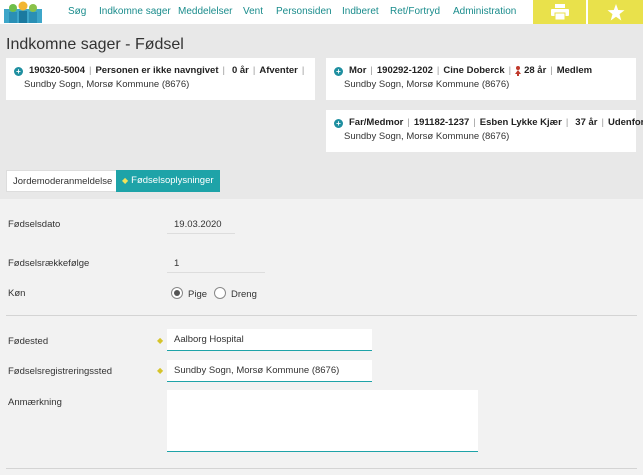 The width and height of the screenshot is (643, 475). What do you see at coordinates (427, 84) in the screenshot?
I see `mother-location: Sundby Sogn, Morsø Kommune (8676)` at bounding box center [427, 84].